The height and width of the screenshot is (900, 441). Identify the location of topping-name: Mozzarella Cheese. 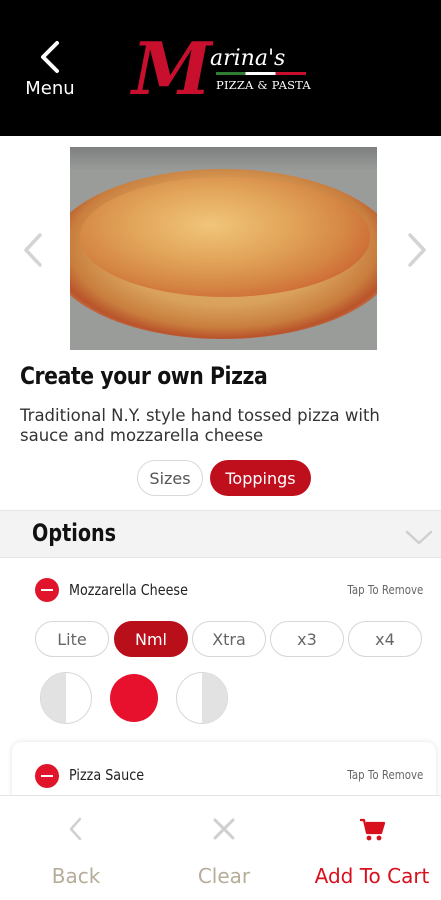
(128, 590).